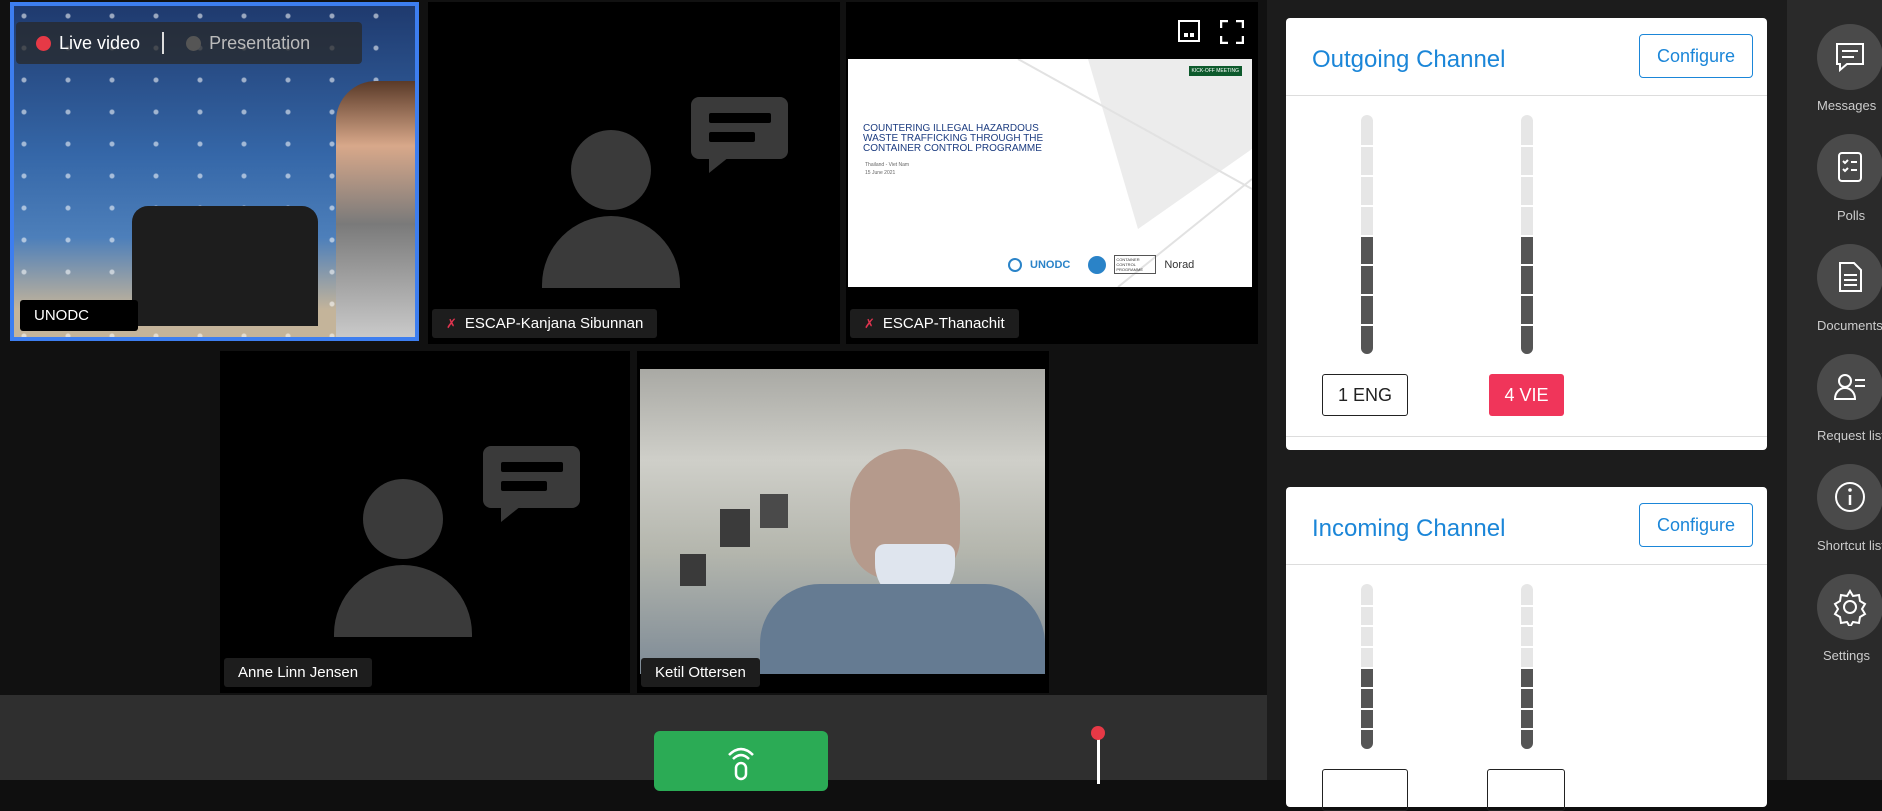 Image resolution: width=1882 pixels, height=811 pixels. I want to click on live-video-label: Live video, so click(99, 43).